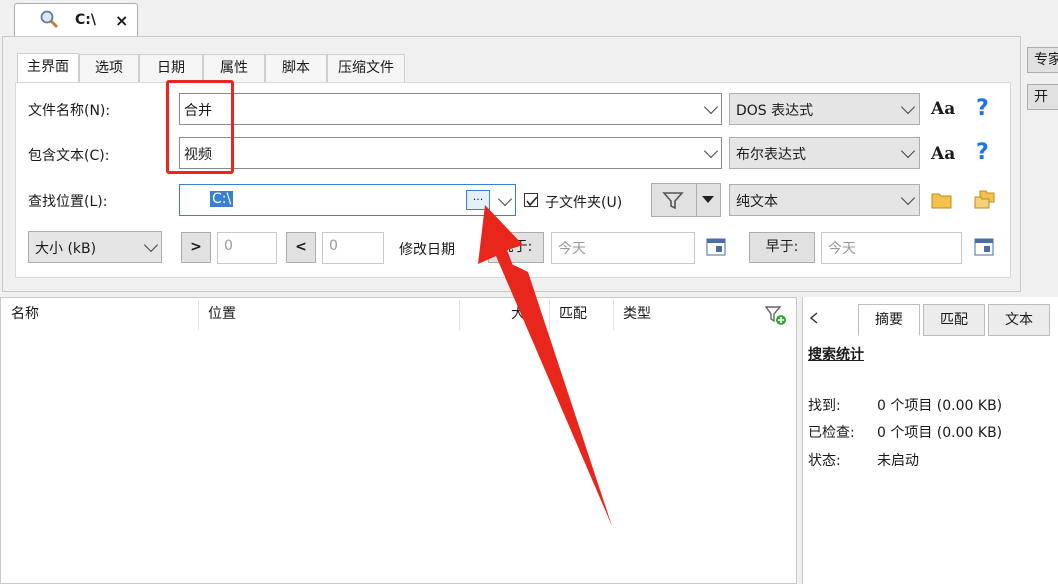 The image size is (1058, 584). What do you see at coordinates (200, 127) in the screenshot?
I see `annotation-highlight-box` at bounding box center [200, 127].